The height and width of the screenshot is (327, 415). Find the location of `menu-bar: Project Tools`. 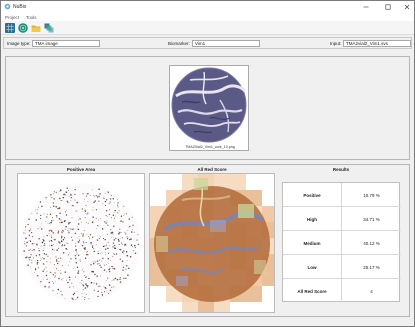

menu-bar: Project Tools is located at coordinates (207, 17).